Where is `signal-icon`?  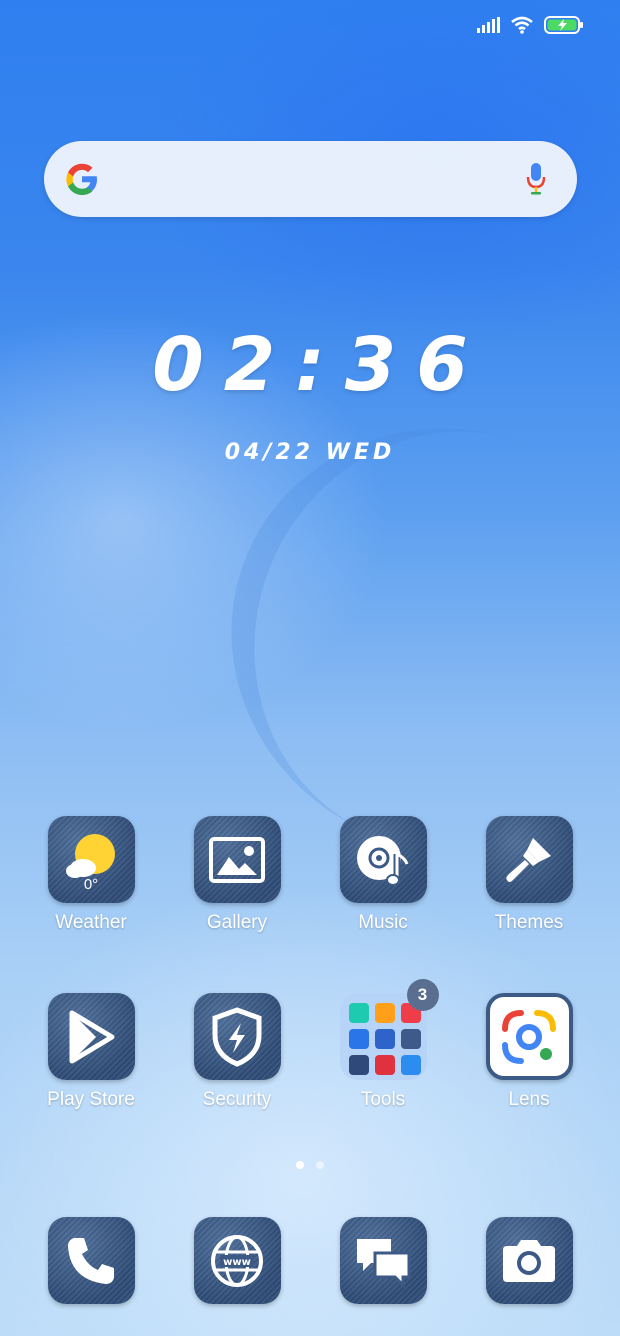
signal-icon is located at coordinates (488, 27).